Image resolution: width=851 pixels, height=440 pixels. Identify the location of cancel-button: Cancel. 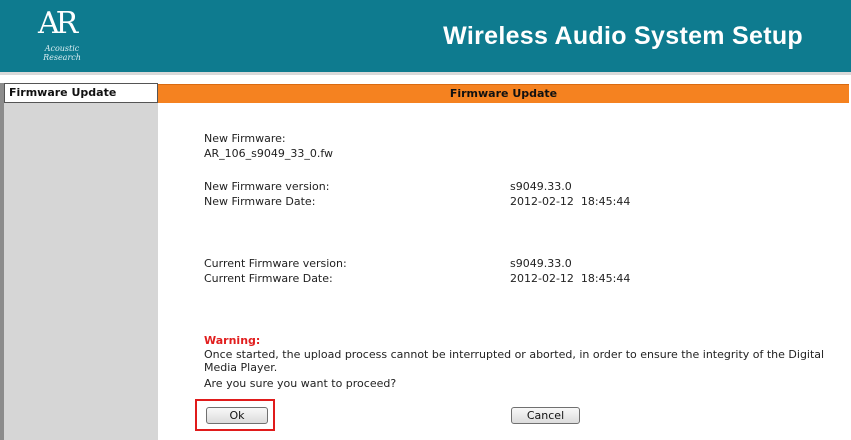
(545, 415).